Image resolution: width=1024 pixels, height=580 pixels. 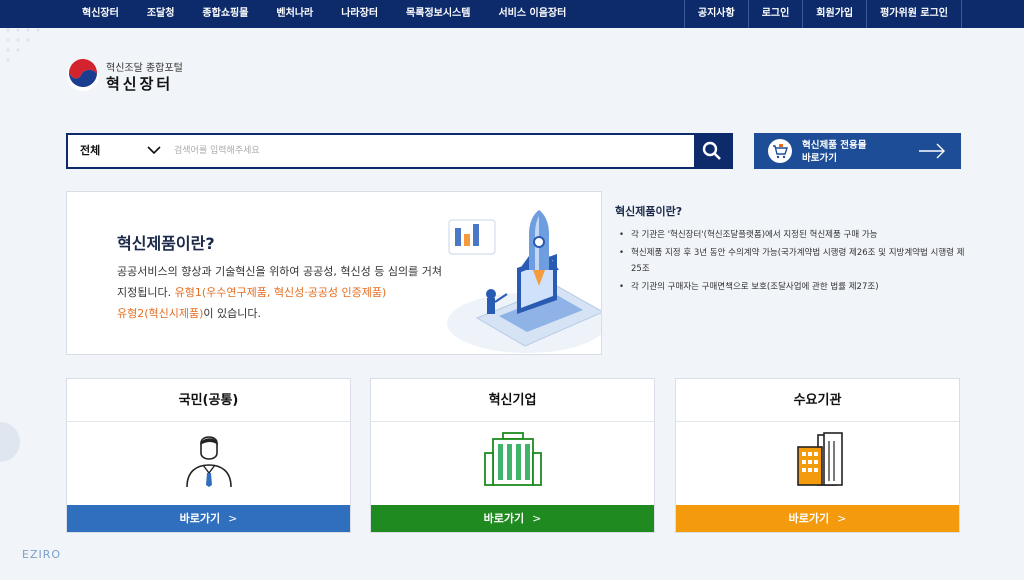 What do you see at coordinates (208, 400) in the screenshot?
I see `card-title: 국민(공통)` at bounding box center [208, 400].